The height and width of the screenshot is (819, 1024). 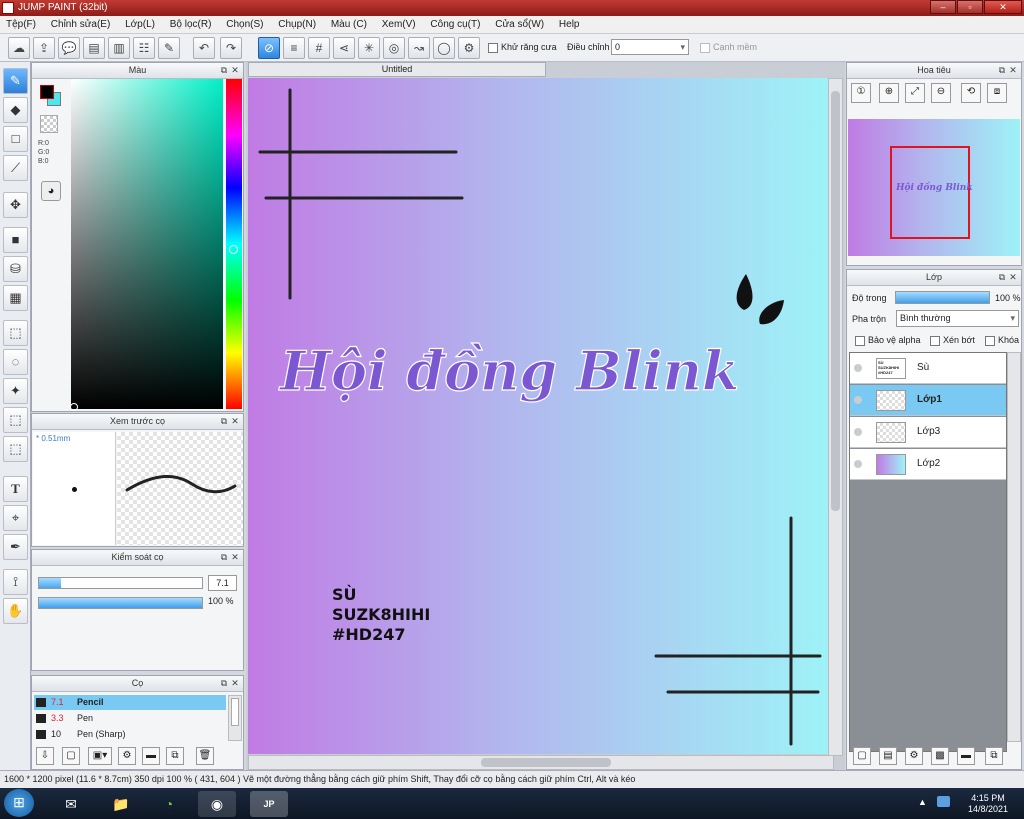 What do you see at coordinates (15, 420) in the screenshot?
I see `select-pen-icon: ⬚` at bounding box center [15, 420].